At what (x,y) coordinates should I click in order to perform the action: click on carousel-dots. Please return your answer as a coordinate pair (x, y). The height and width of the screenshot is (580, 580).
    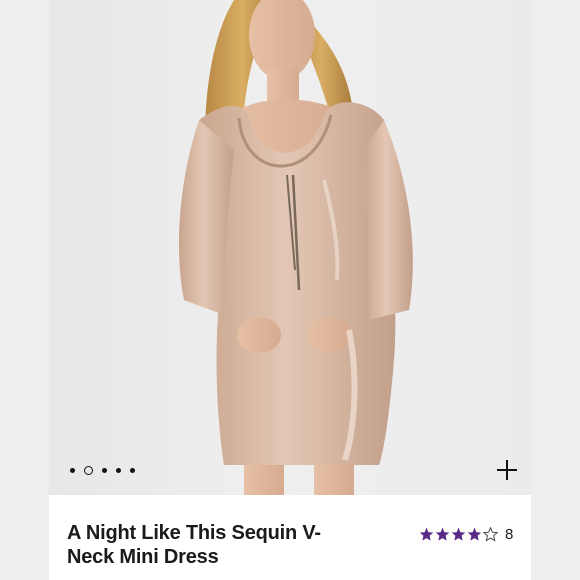
    Looking at the image, I should click on (102, 470).